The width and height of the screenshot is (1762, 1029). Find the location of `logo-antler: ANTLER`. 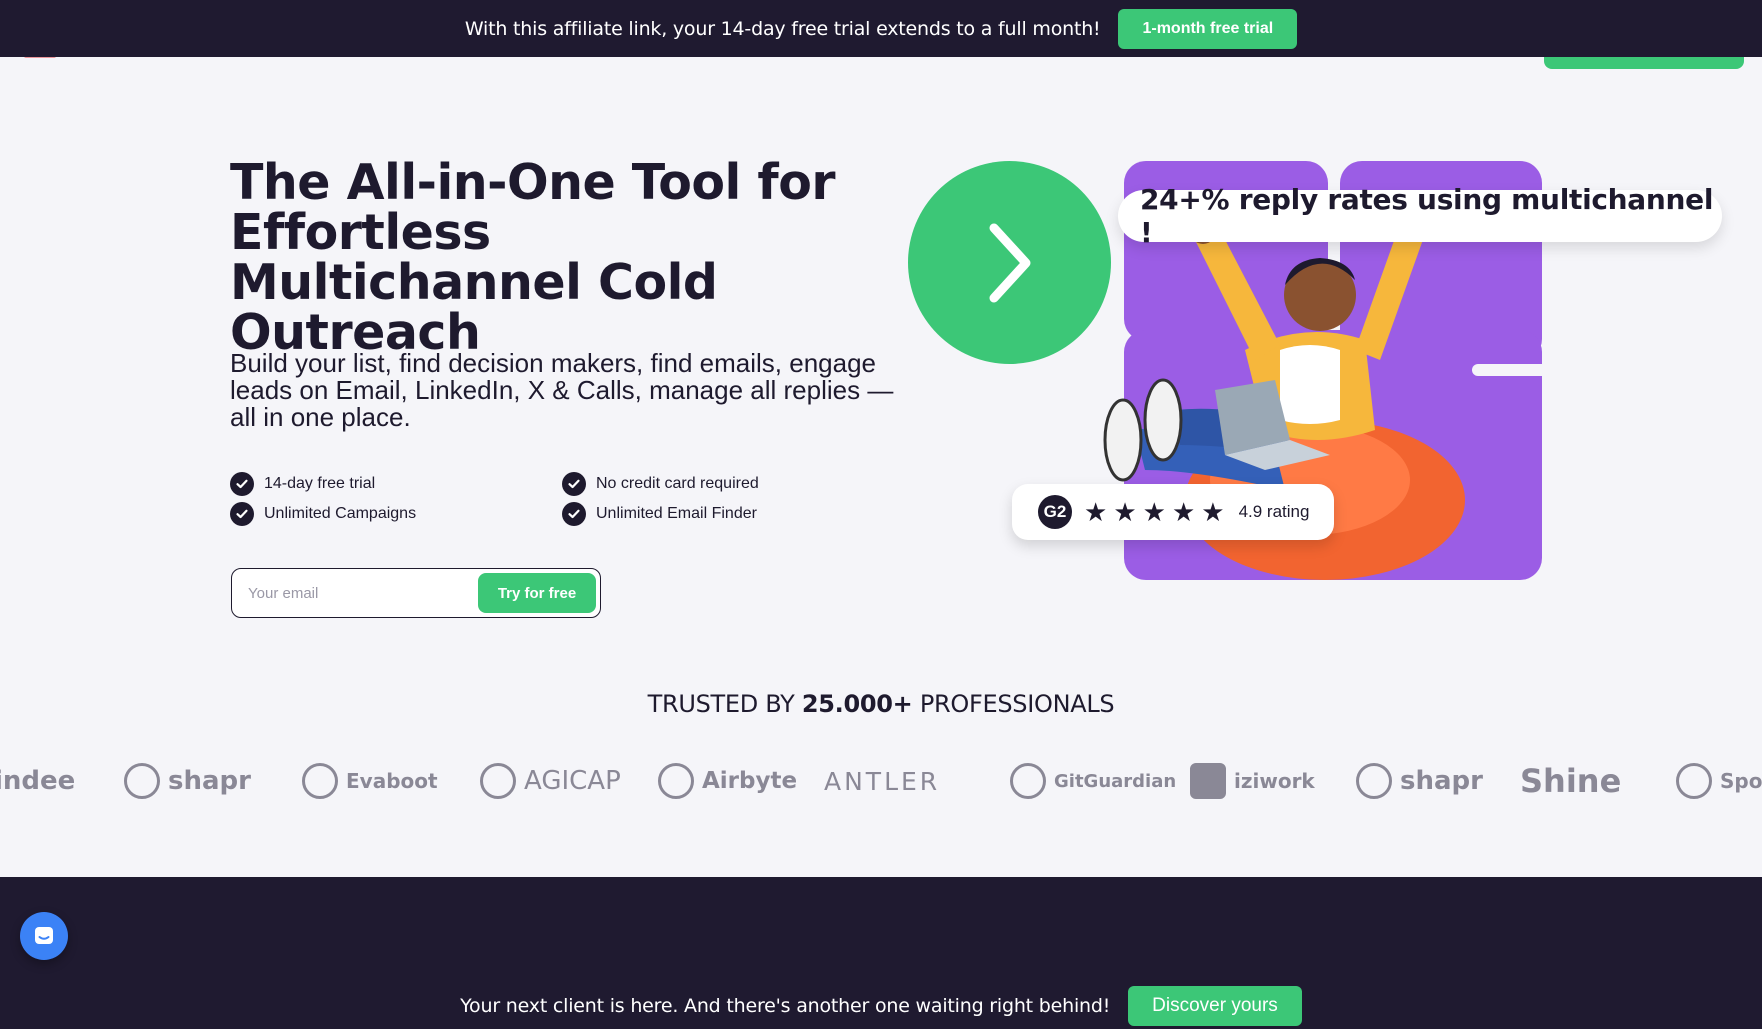

logo-antler: ANTLER is located at coordinates (882, 781).